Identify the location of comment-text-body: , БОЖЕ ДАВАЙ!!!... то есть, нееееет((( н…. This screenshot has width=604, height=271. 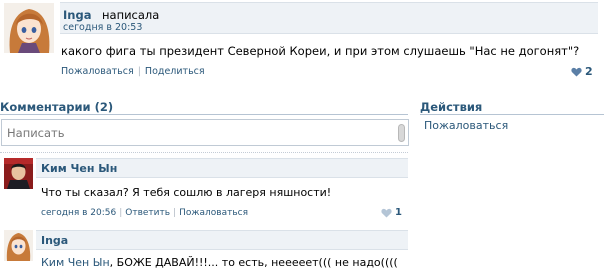
(253, 262).